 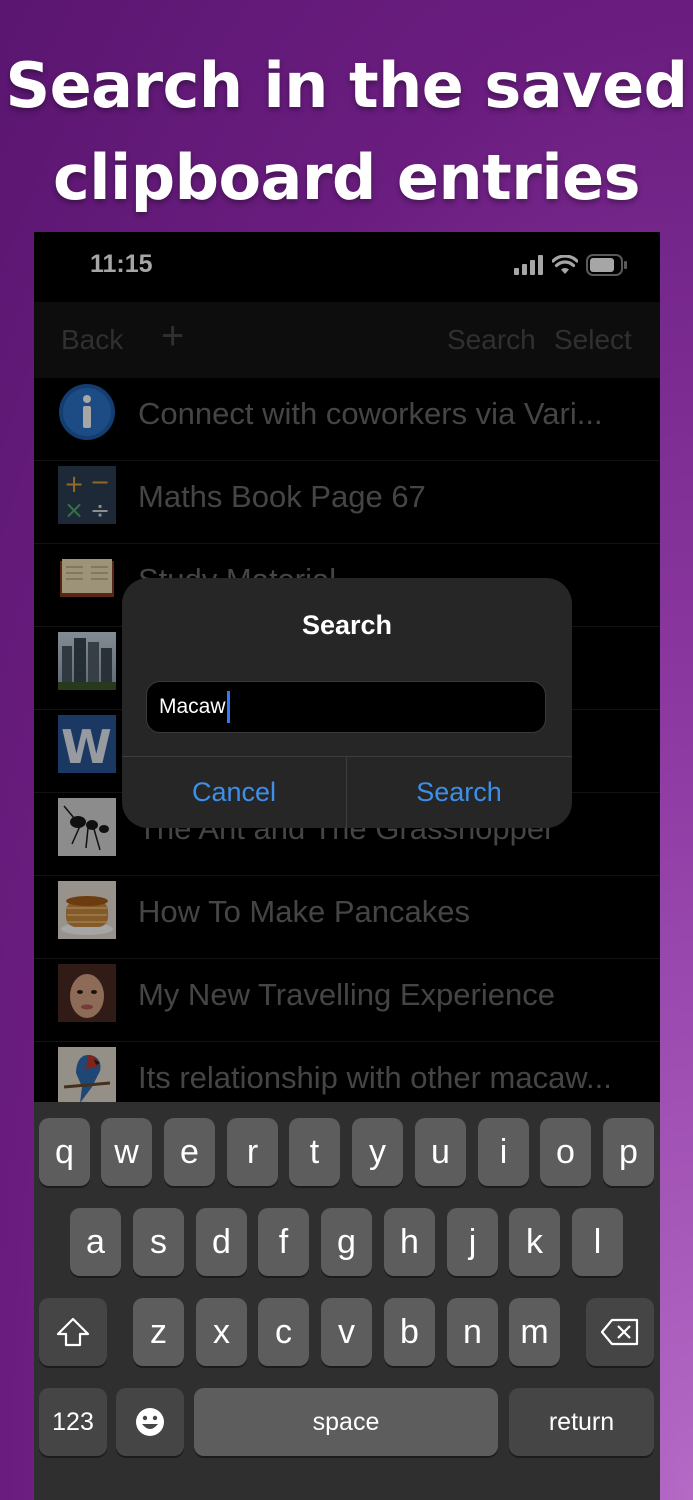 What do you see at coordinates (192, 706) in the screenshot?
I see `search-input-value: Macaw` at bounding box center [192, 706].